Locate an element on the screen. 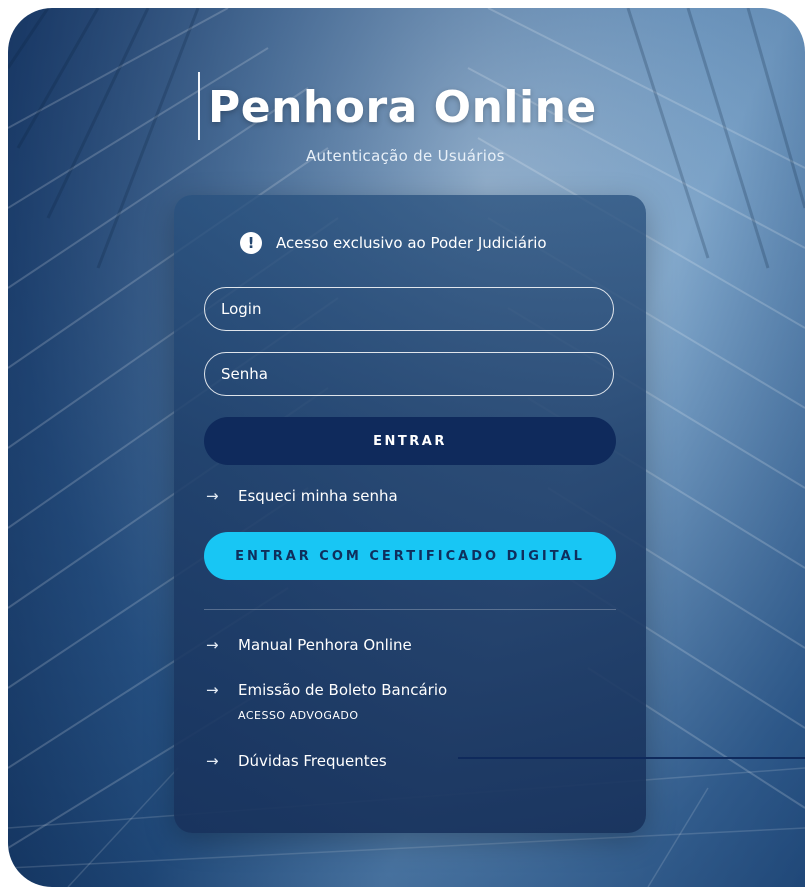 Image resolution: width=805 pixels, height=887 pixels. manual-link: → Manual Penhora Online is located at coordinates (309, 645).